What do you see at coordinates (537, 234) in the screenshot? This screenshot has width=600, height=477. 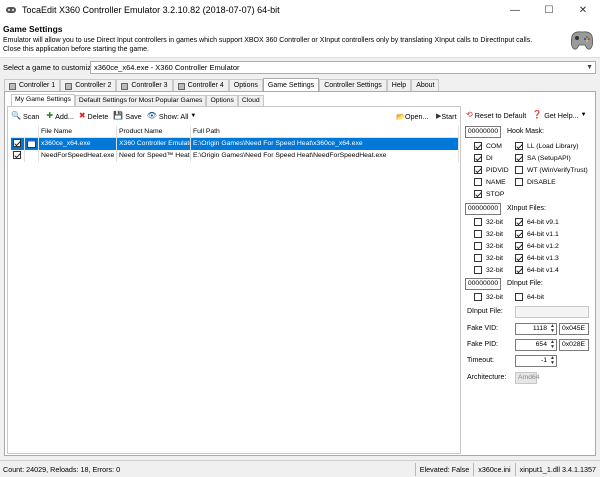 I see `xinput-1-1-64bit-checkbox: 64-bit v1.1` at bounding box center [537, 234].